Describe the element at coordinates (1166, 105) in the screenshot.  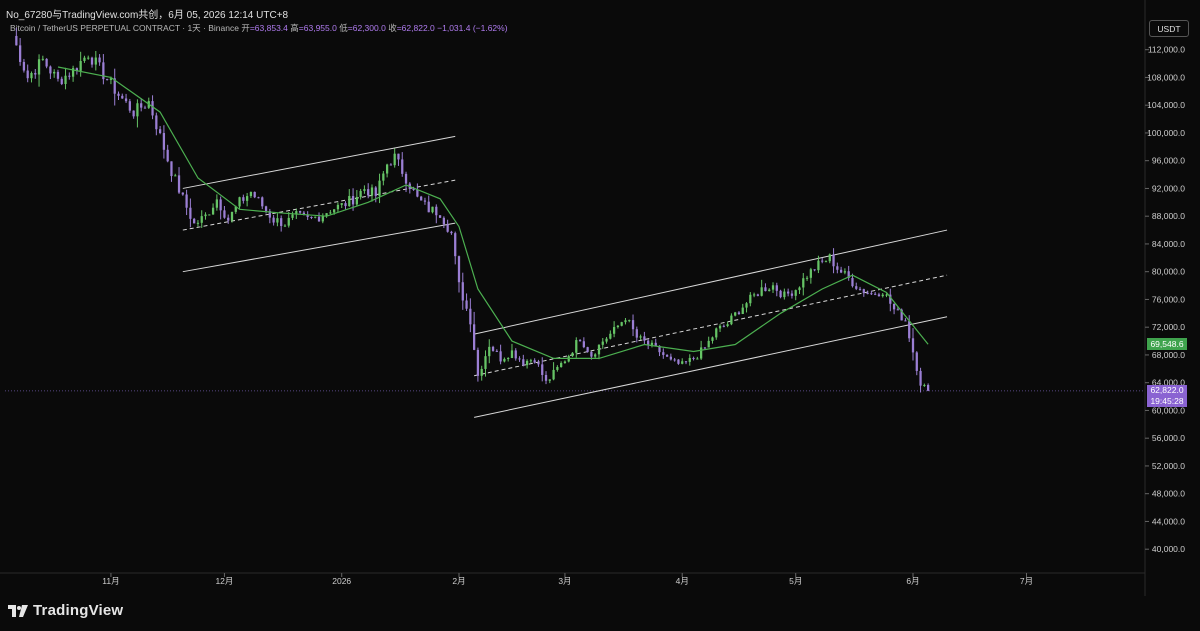
I see `y-tick-label: 104,000.0` at that location.